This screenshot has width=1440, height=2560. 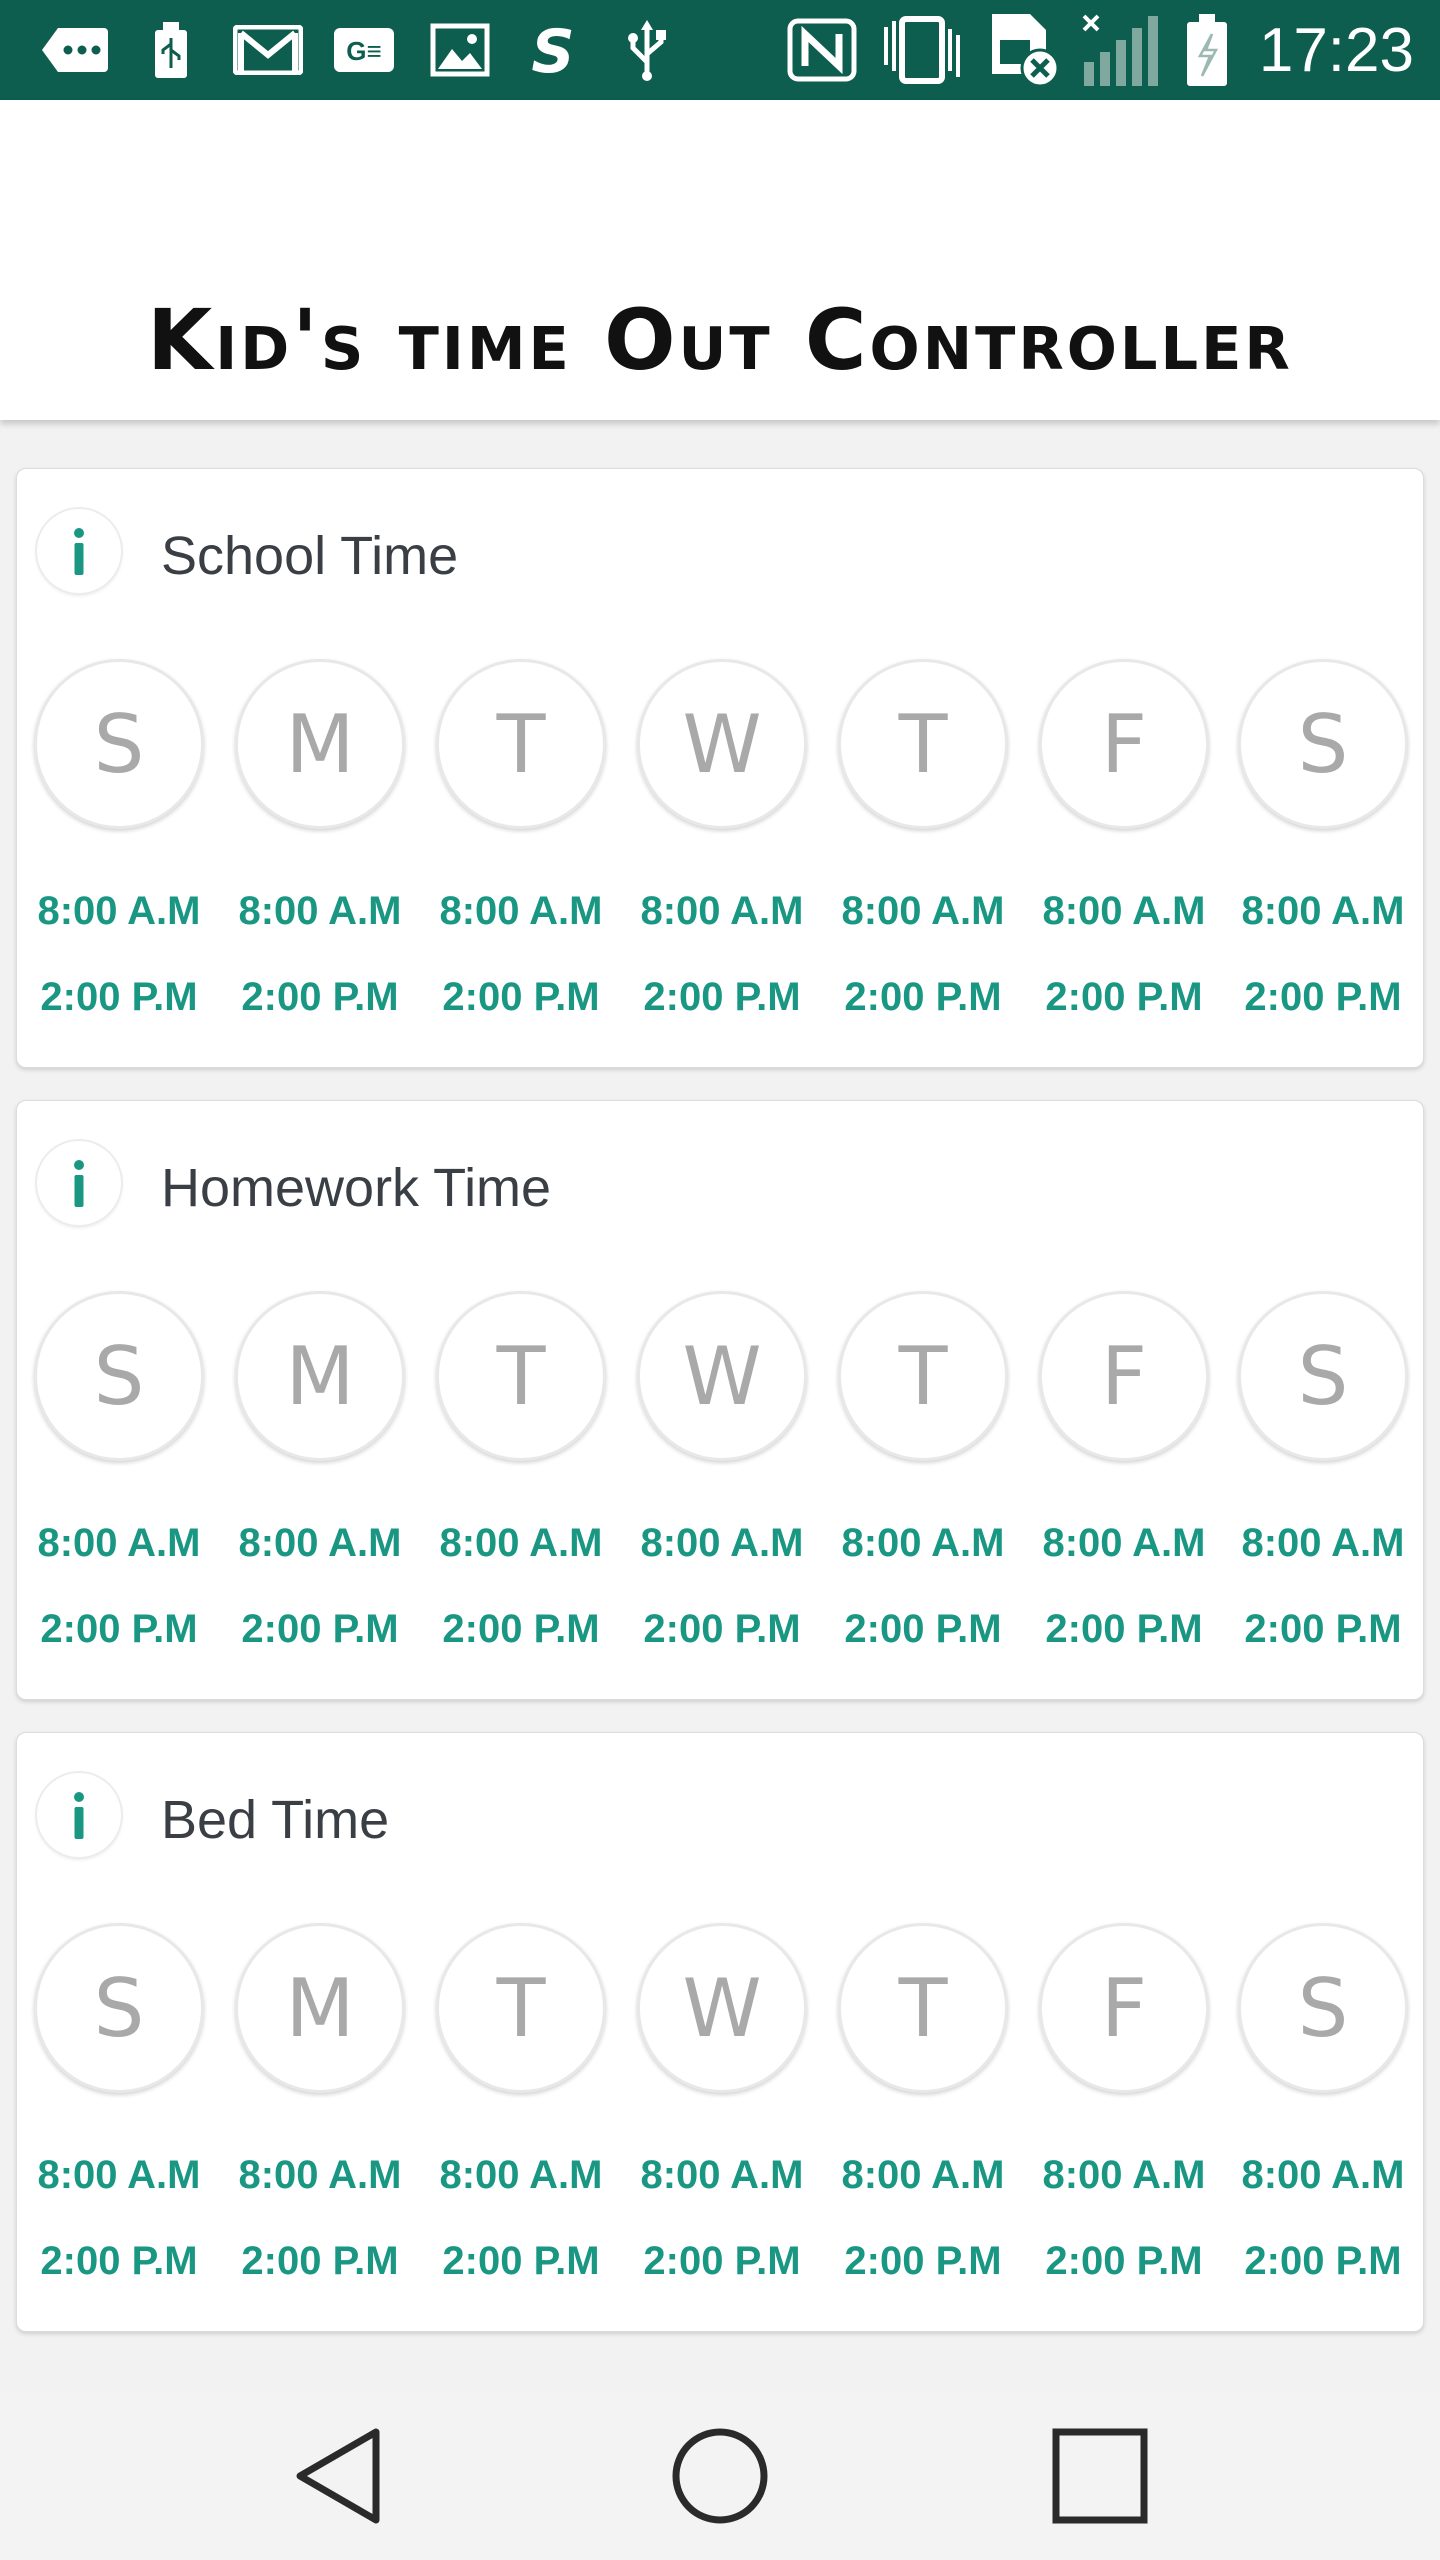 I want to click on card-title: Homework Time, so click(x=356, y=1188).